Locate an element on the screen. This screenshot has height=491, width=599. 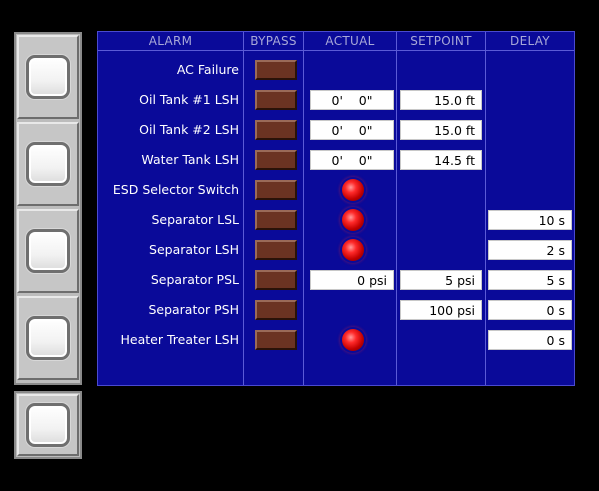
bypass-button-esd-selector is located at coordinates (276, 190).